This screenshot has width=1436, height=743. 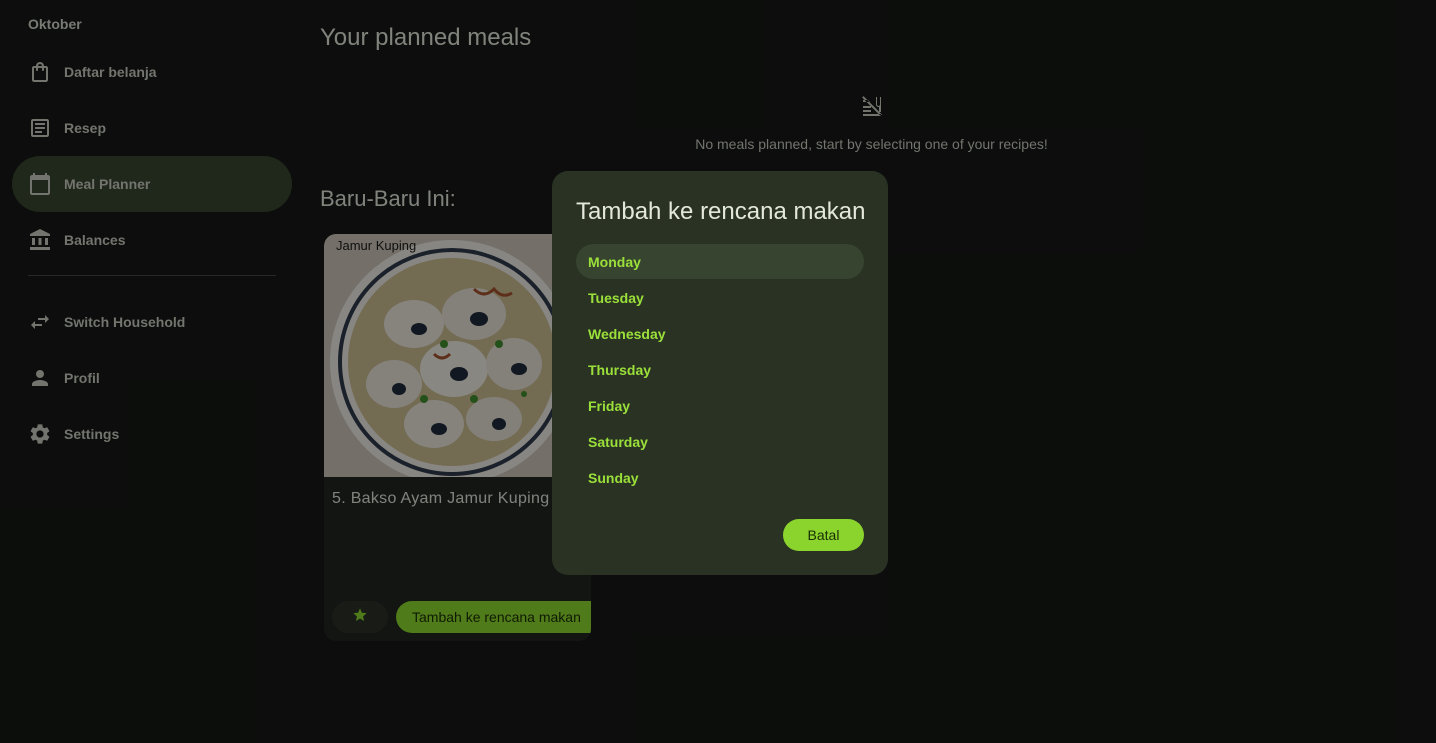 I want to click on day-option-monday: Monday, so click(x=720, y=261).